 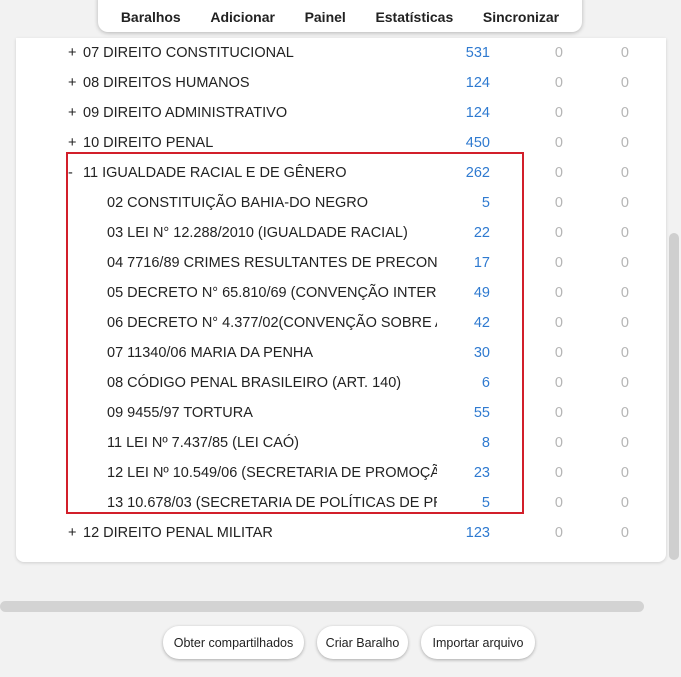 What do you see at coordinates (477, 83) in the screenshot?
I see `new-count: 124` at bounding box center [477, 83].